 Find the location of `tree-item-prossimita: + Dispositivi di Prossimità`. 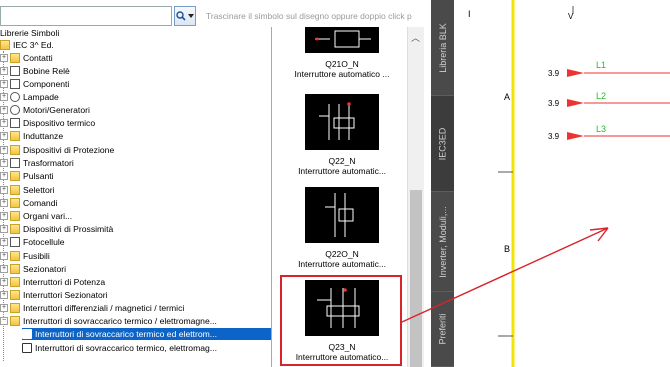

tree-item-prossimita: + Dispositivi di Prossimità is located at coordinates (56, 229).